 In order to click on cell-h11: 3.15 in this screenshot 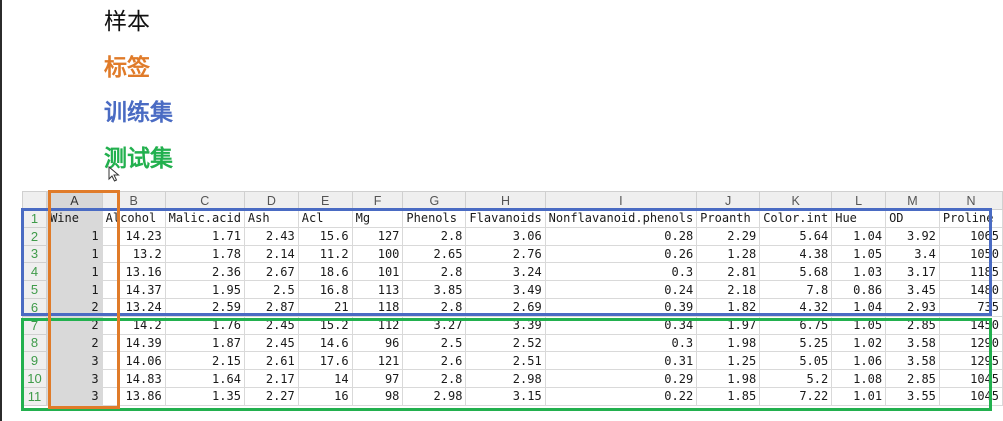, I will do `click(505, 396)`.